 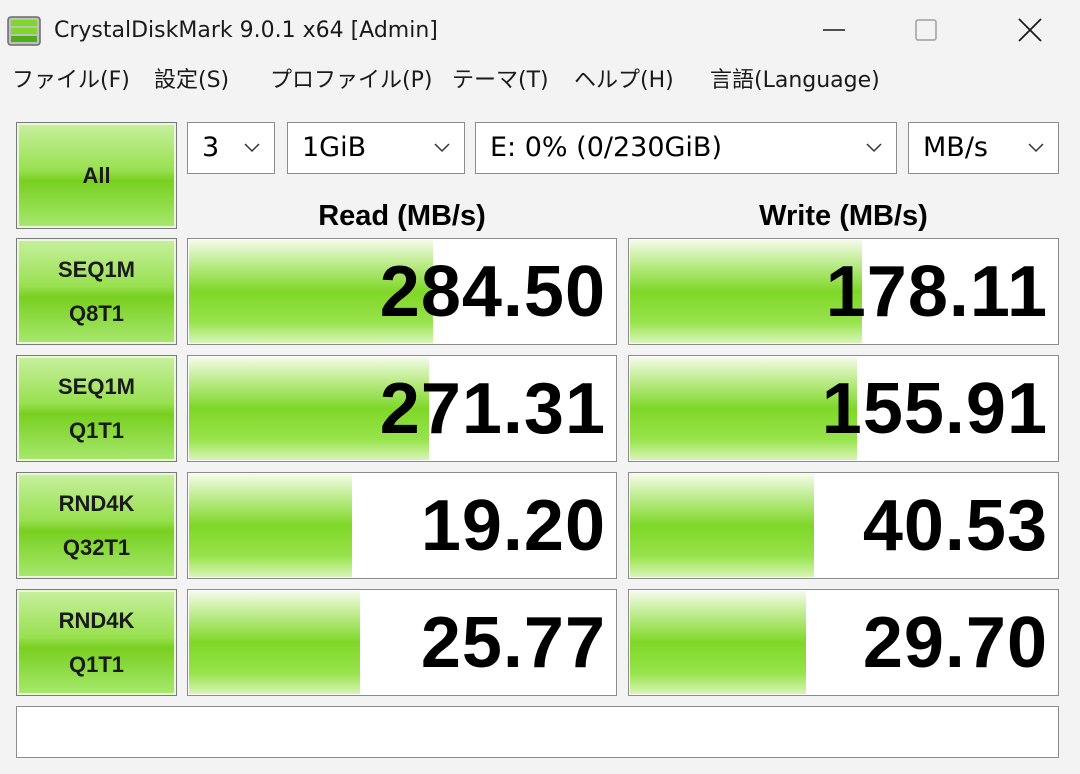 I want to click on all-button: All, so click(x=96, y=175).